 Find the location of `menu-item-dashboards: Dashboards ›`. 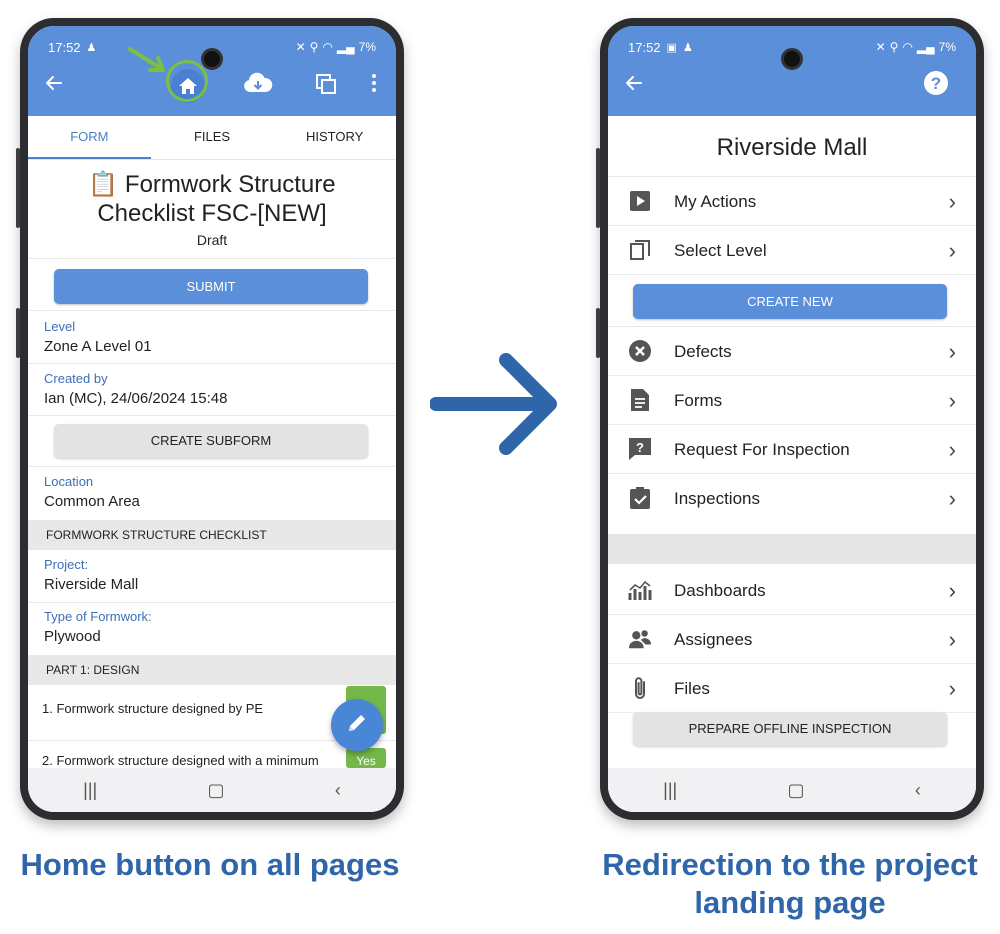

menu-item-dashboards: Dashboards › is located at coordinates (792, 590).